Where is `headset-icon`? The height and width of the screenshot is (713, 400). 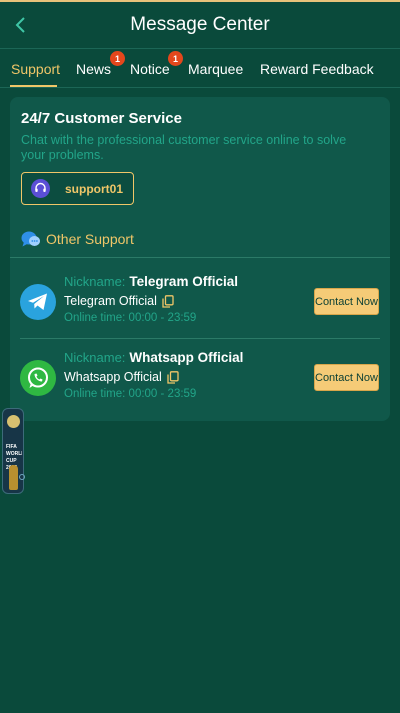 headset-icon is located at coordinates (40, 188).